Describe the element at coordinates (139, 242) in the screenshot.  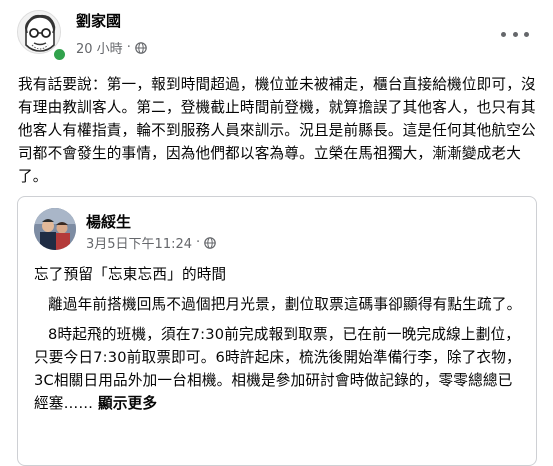
I see `shared-timestamp: 3月5日下午11:24` at that location.